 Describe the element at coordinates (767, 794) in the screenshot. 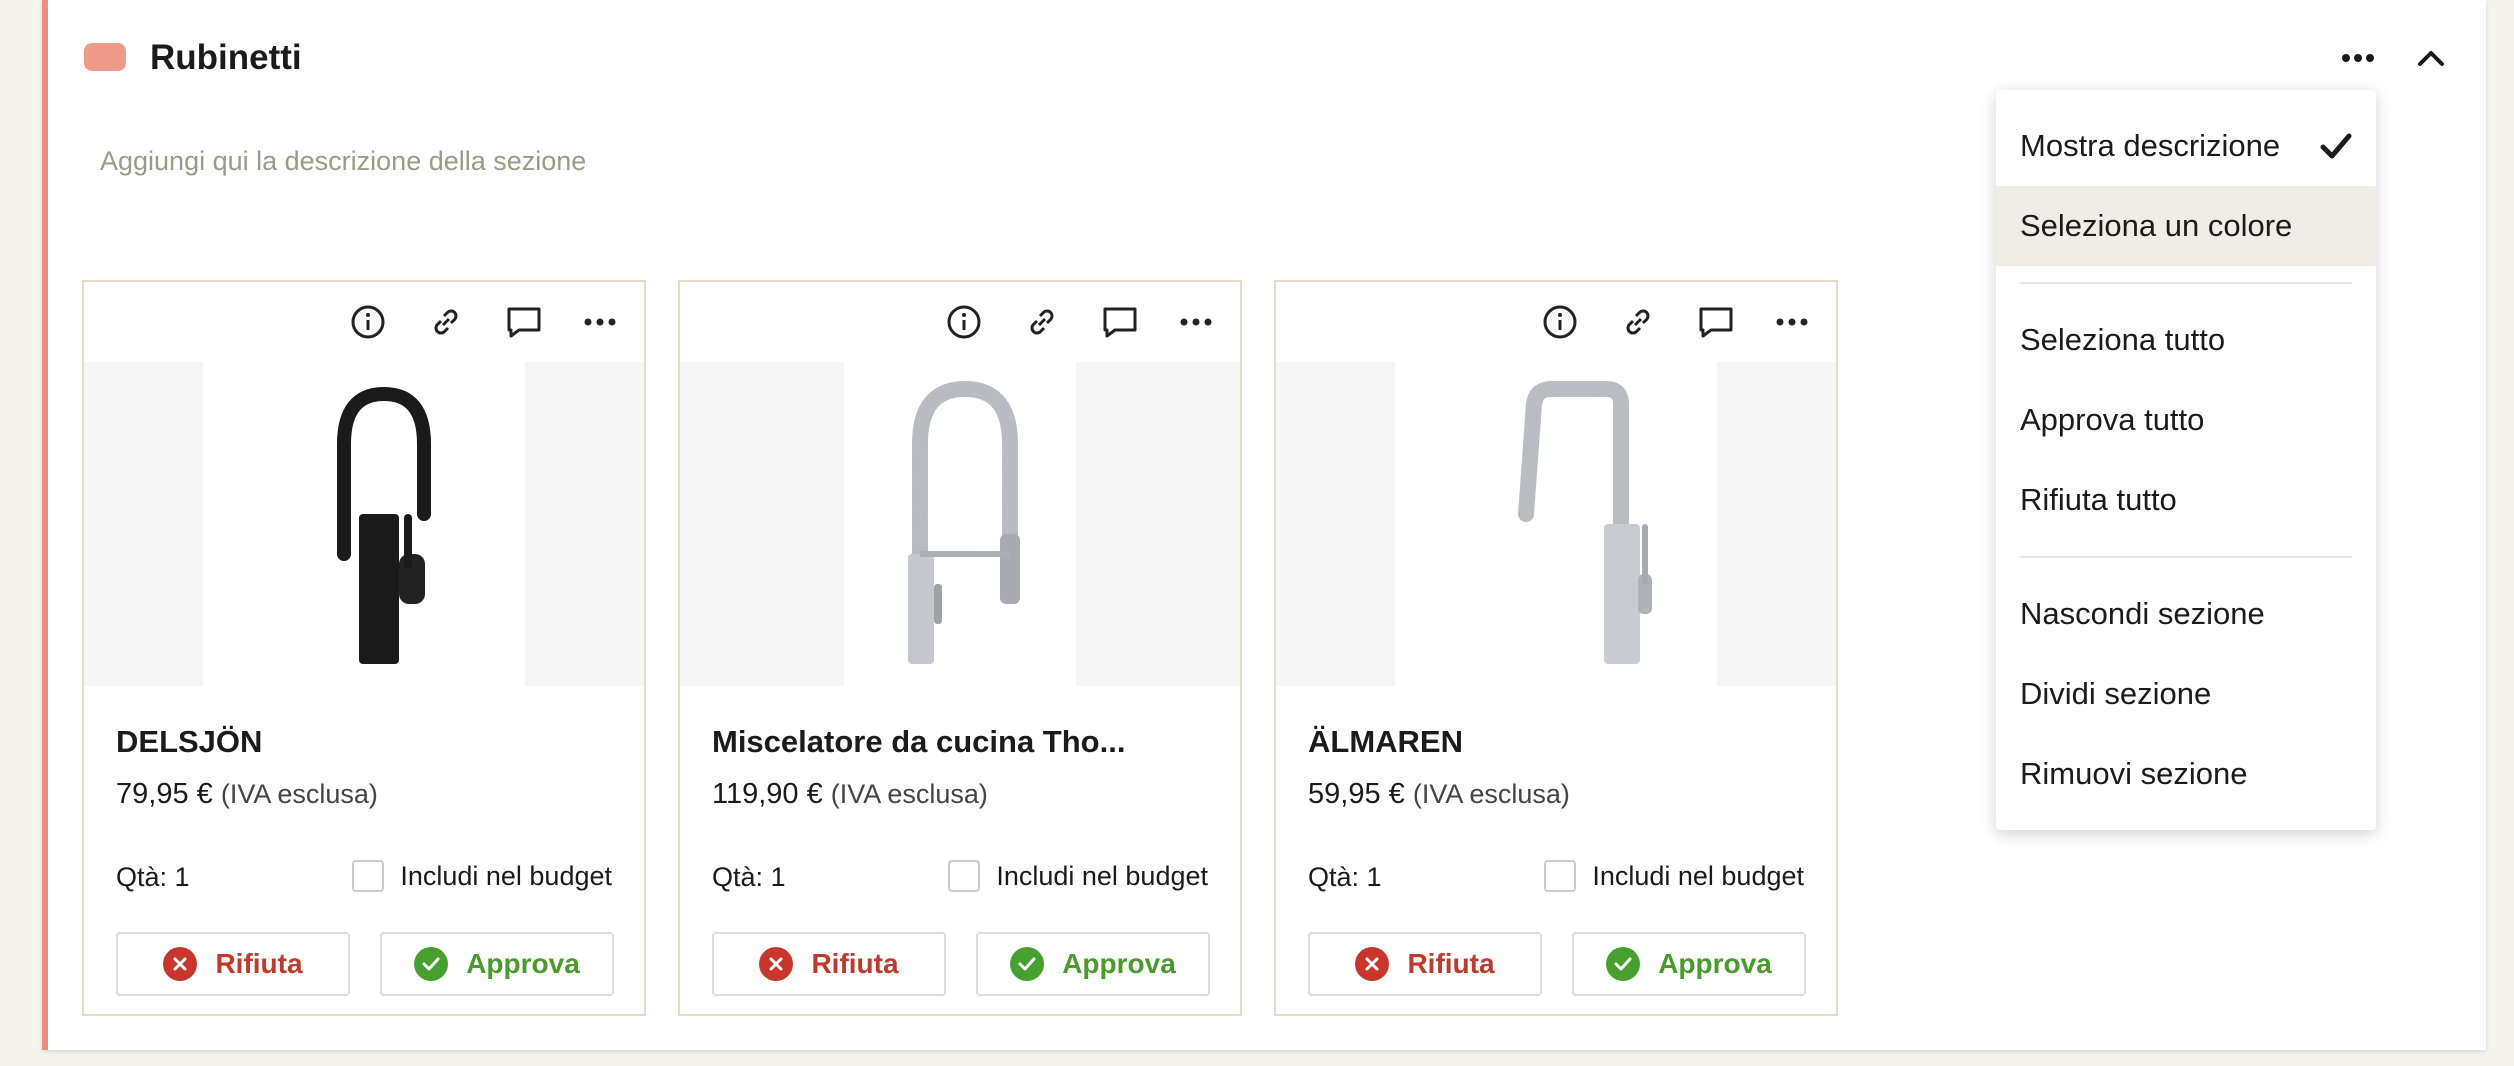

I see `price-value: 119,90 €` at that location.